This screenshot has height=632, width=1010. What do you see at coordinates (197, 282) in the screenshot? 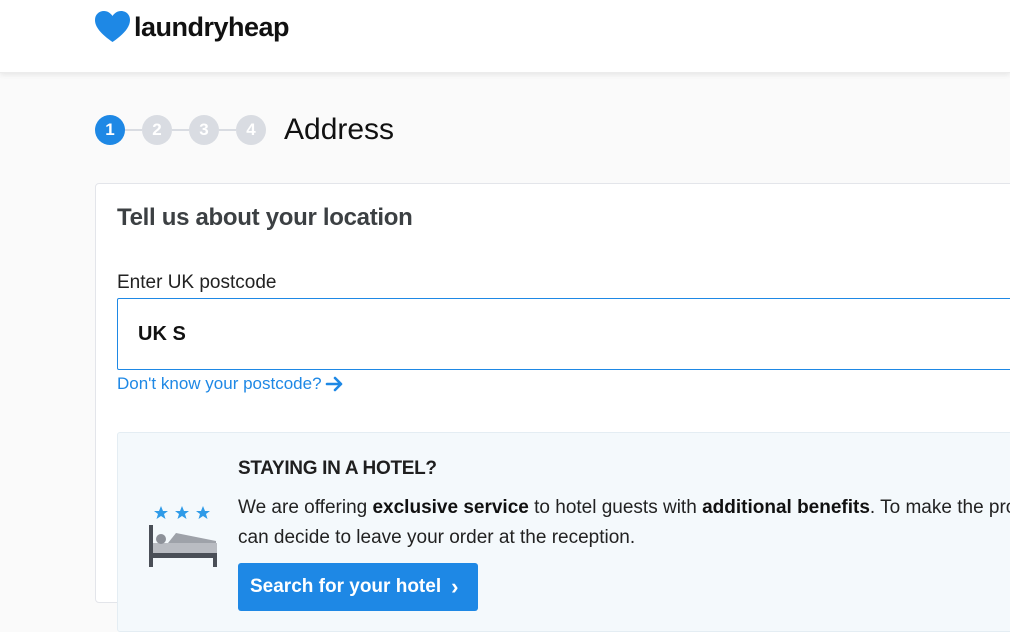
I see `postcode-label: Enter UK postcode` at bounding box center [197, 282].